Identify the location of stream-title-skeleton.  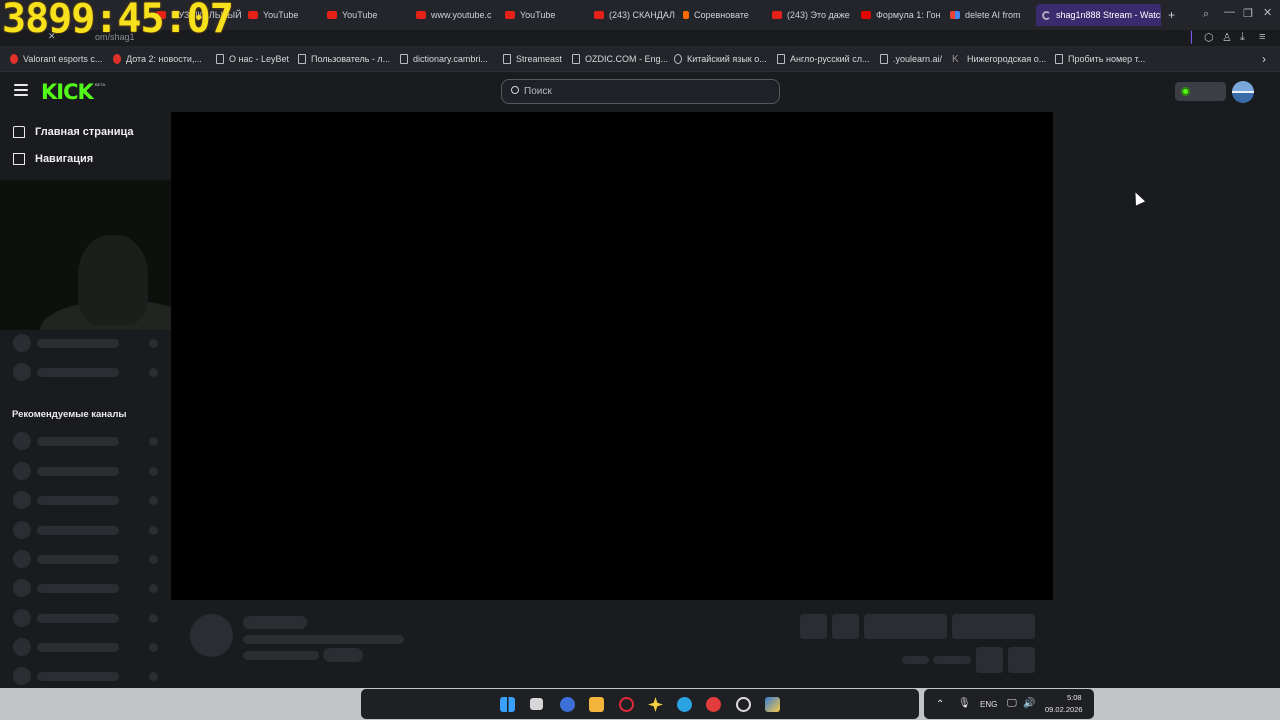
(323, 639).